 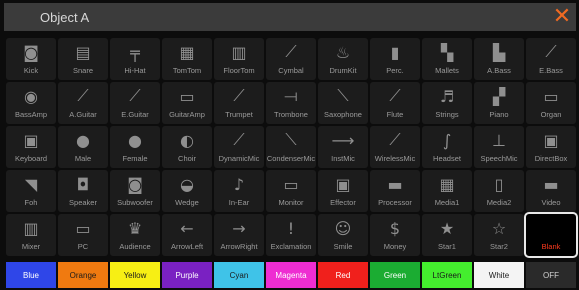 I want to click on icon-tile-hi-hat: ╤ Hi-Hat, so click(x=135, y=59).